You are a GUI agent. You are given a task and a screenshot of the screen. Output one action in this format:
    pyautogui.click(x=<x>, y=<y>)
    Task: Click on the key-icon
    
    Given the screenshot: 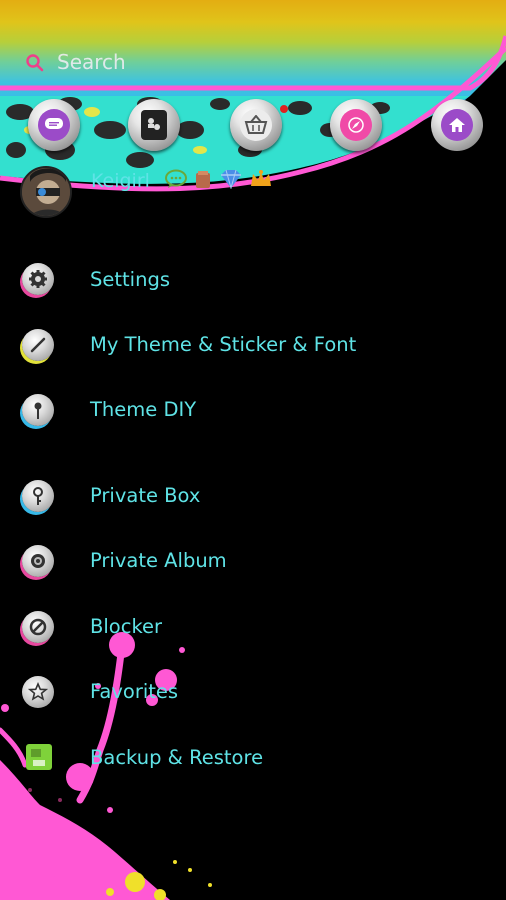 What is the action you would take?
    pyautogui.click(x=38, y=496)
    